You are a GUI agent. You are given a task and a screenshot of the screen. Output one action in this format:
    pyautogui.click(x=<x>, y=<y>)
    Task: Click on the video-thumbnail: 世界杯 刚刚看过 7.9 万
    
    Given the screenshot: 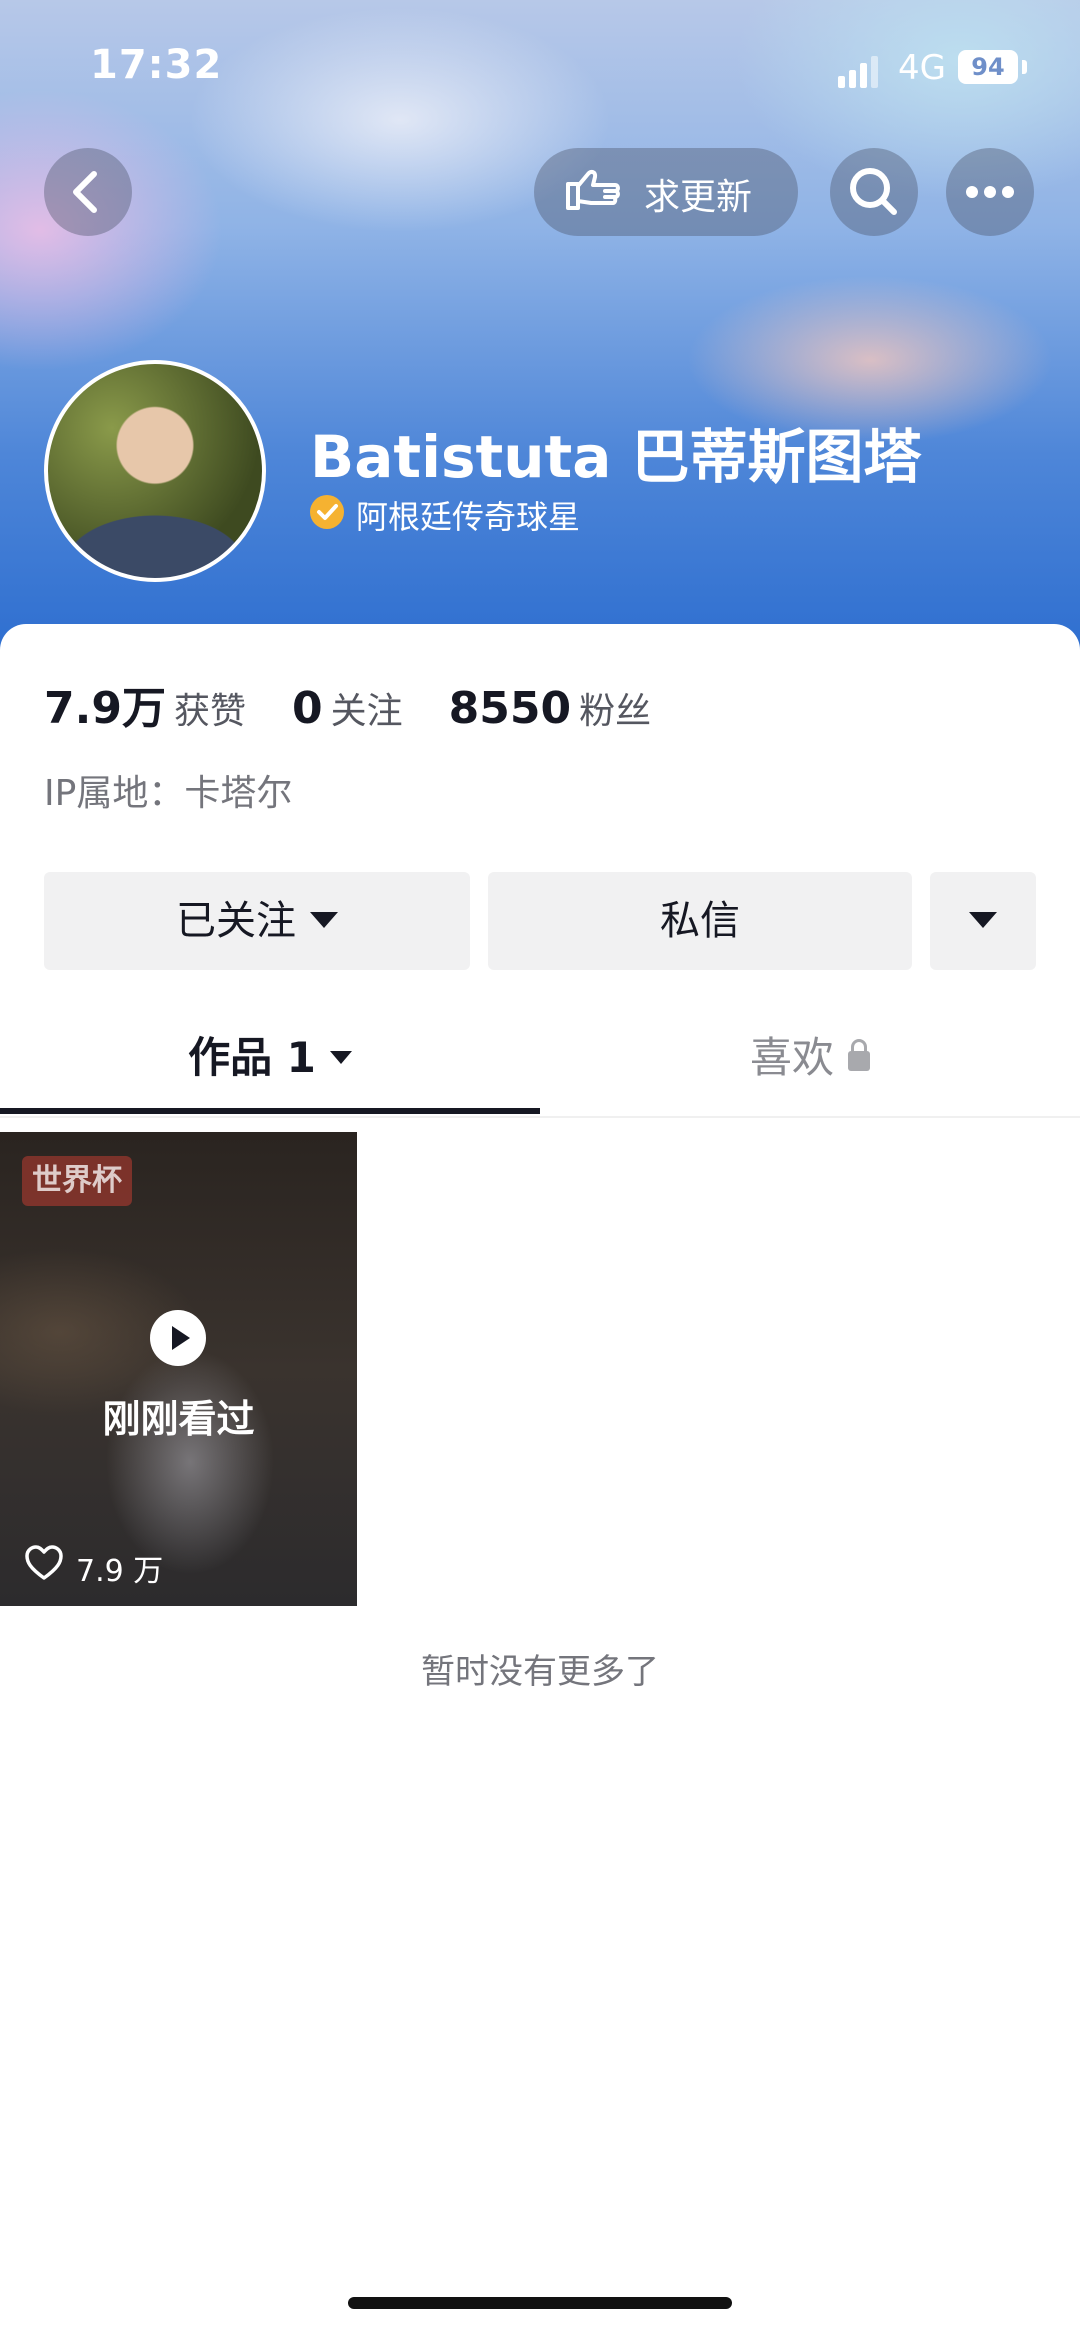 What is the action you would take?
    pyautogui.click(x=178, y=1369)
    